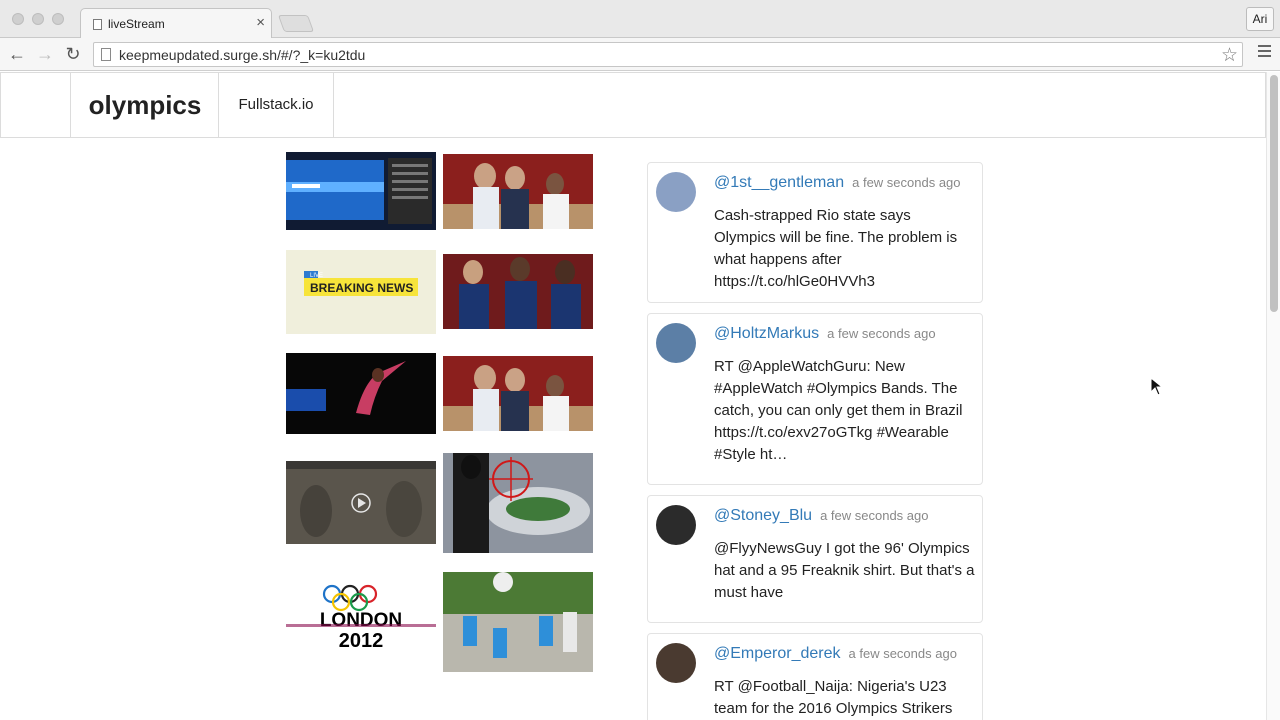 This screenshot has height=720, width=1280. I want to click on media-thumb-usa-players, so click(518, 291).